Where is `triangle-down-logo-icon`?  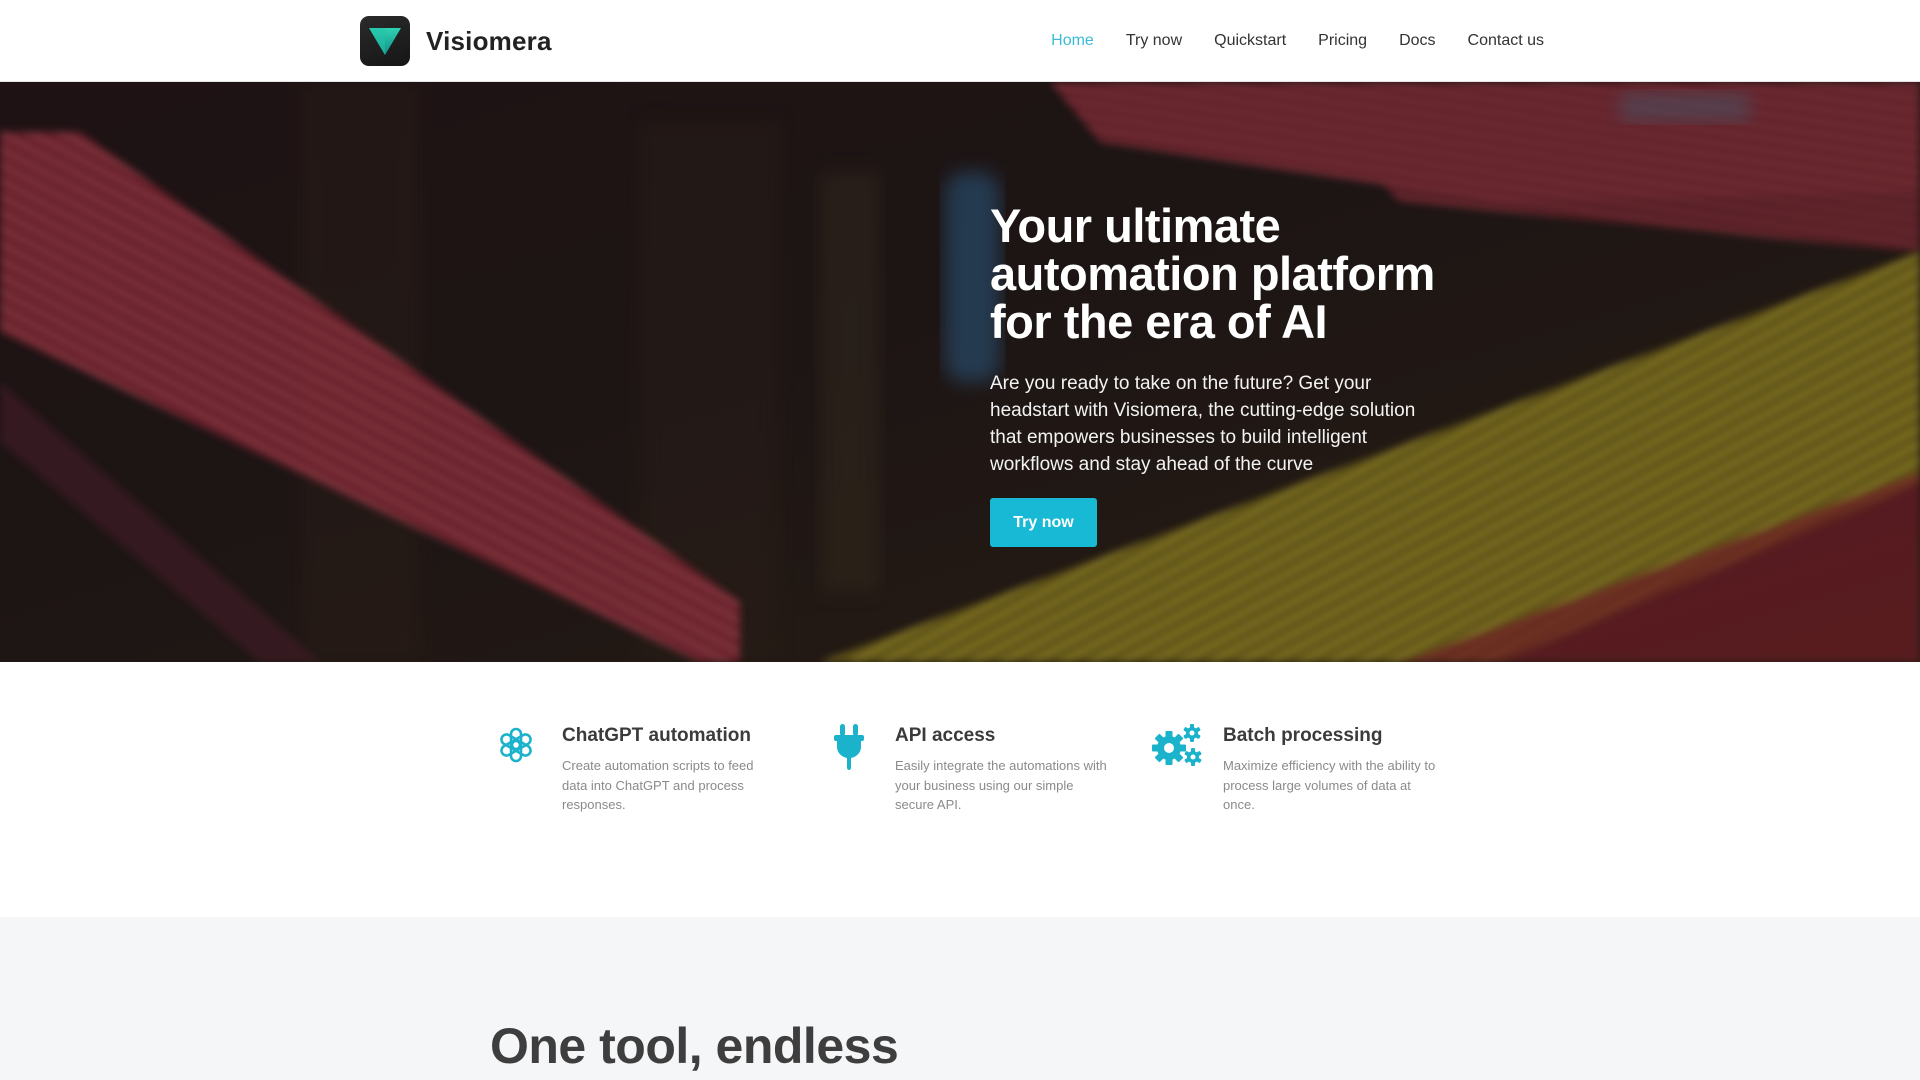
triangle-down-logo-icon is located at coordinates (385, 41).